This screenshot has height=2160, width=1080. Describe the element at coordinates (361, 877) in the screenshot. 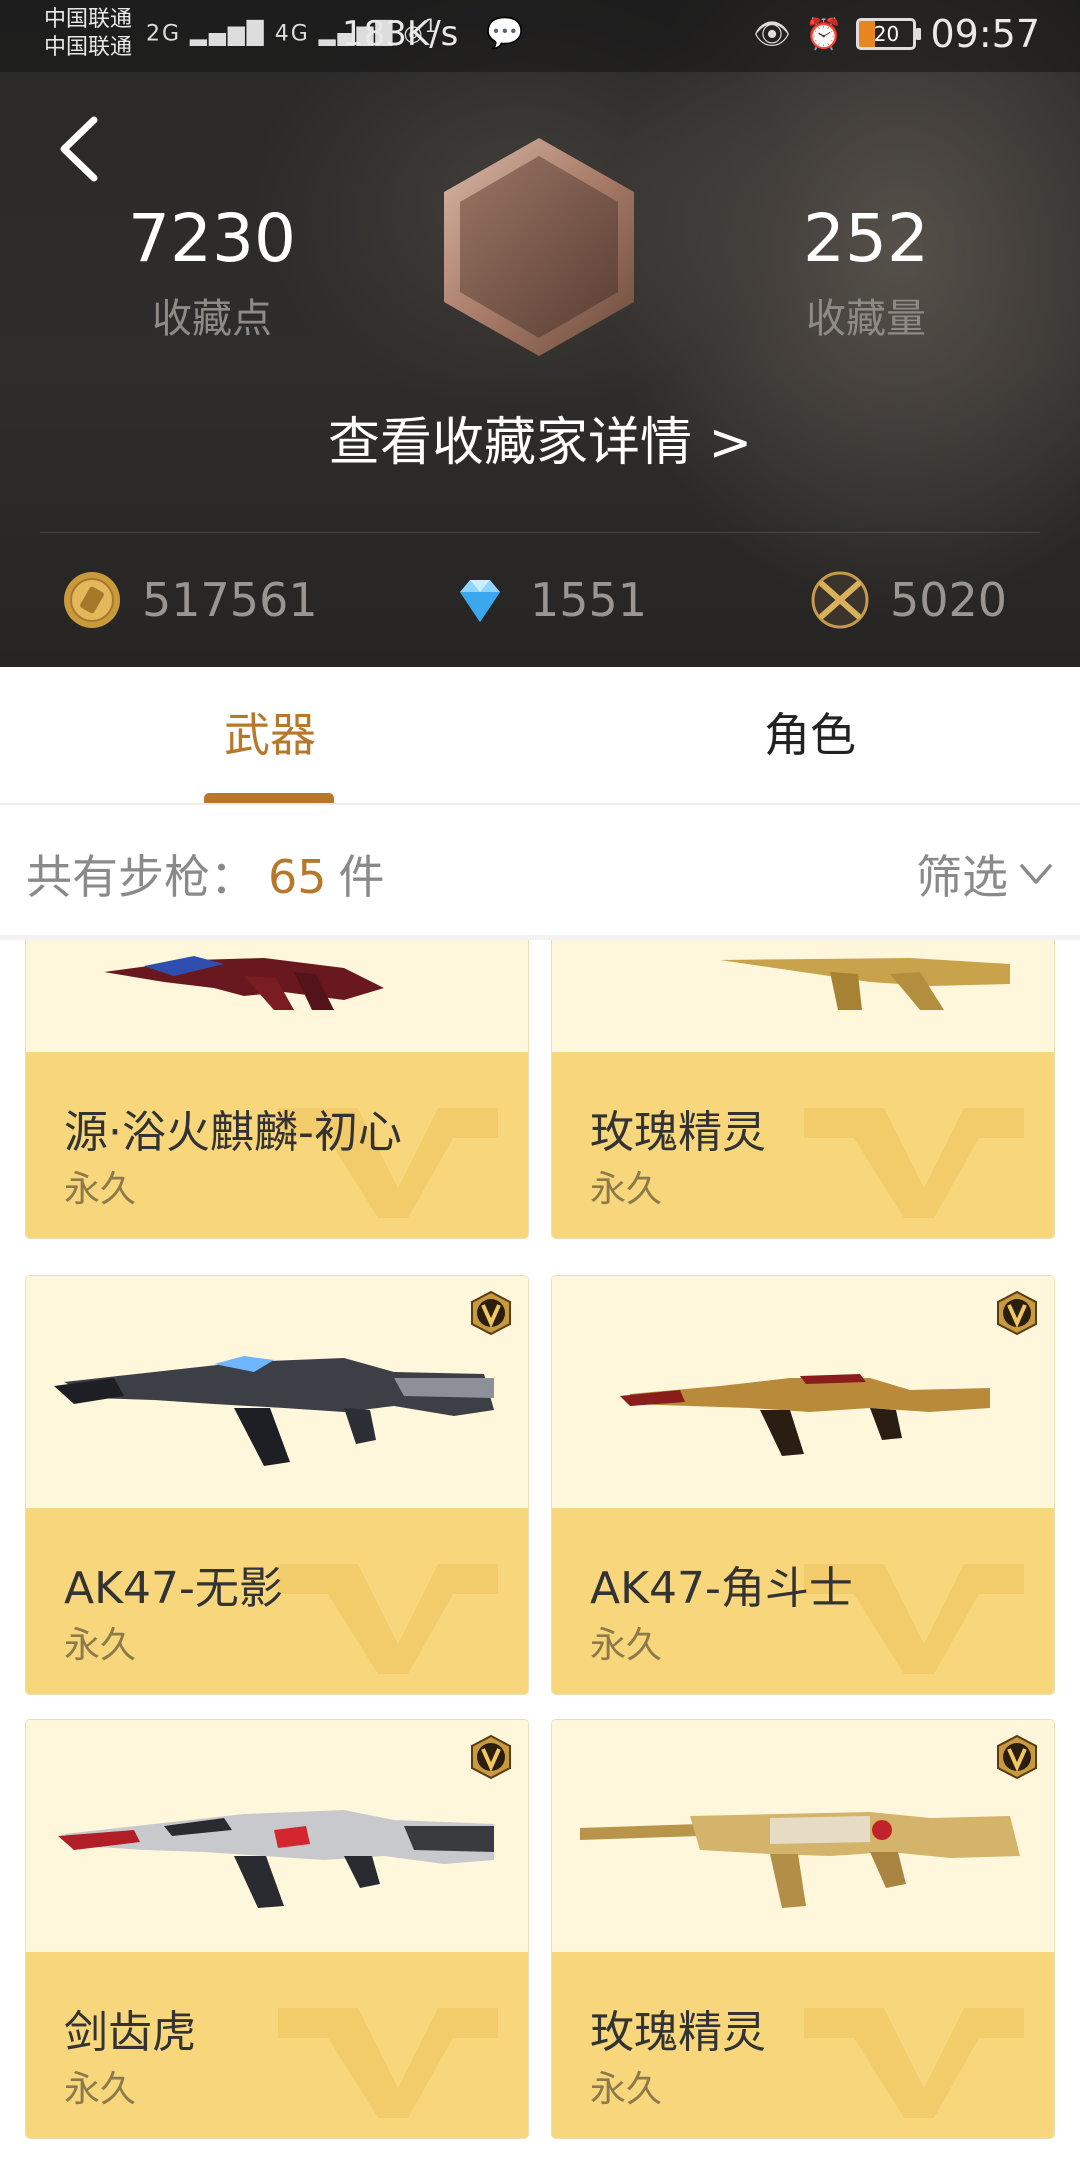

I see `summary-suffix: 件` at that location.